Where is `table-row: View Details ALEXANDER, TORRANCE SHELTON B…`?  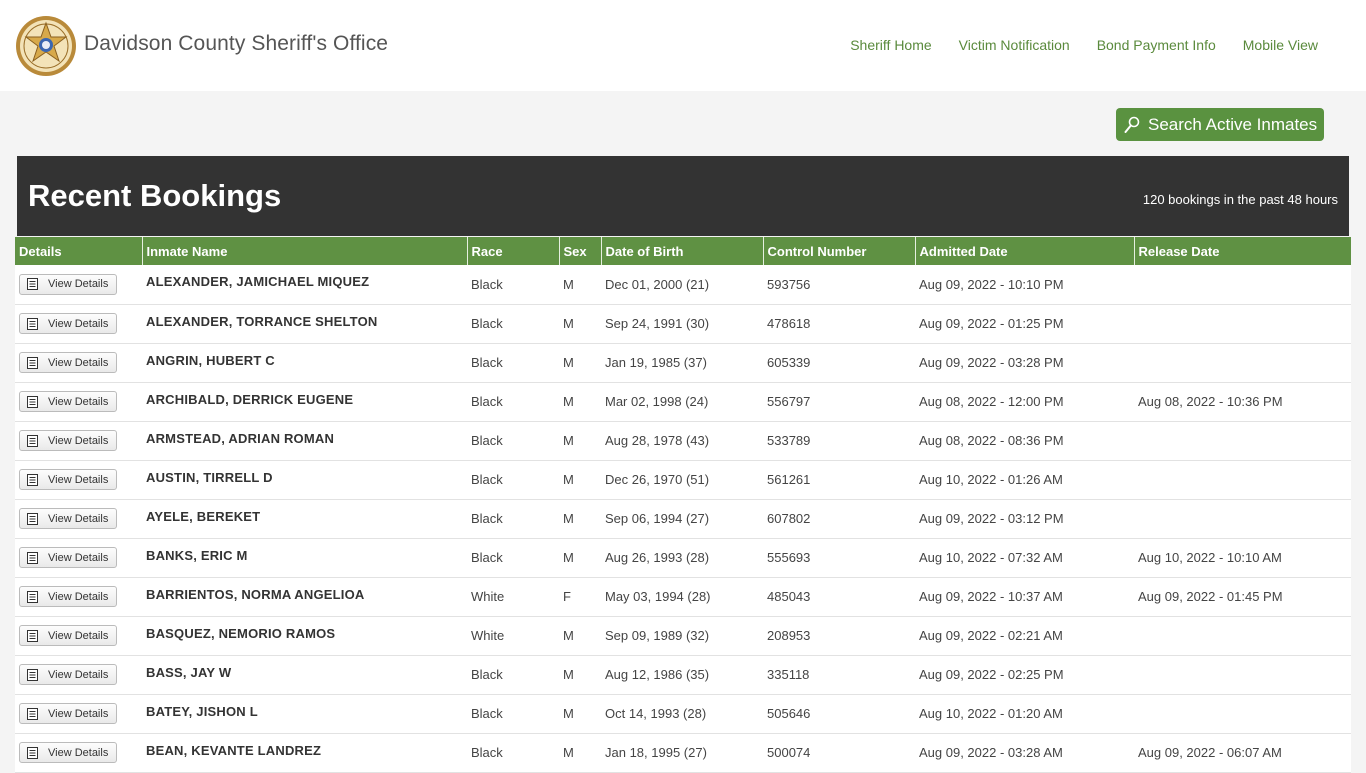 table-row: View Details ALEXANDER, TORRANCE SHELTON B… is located at coordinates (683, 324).